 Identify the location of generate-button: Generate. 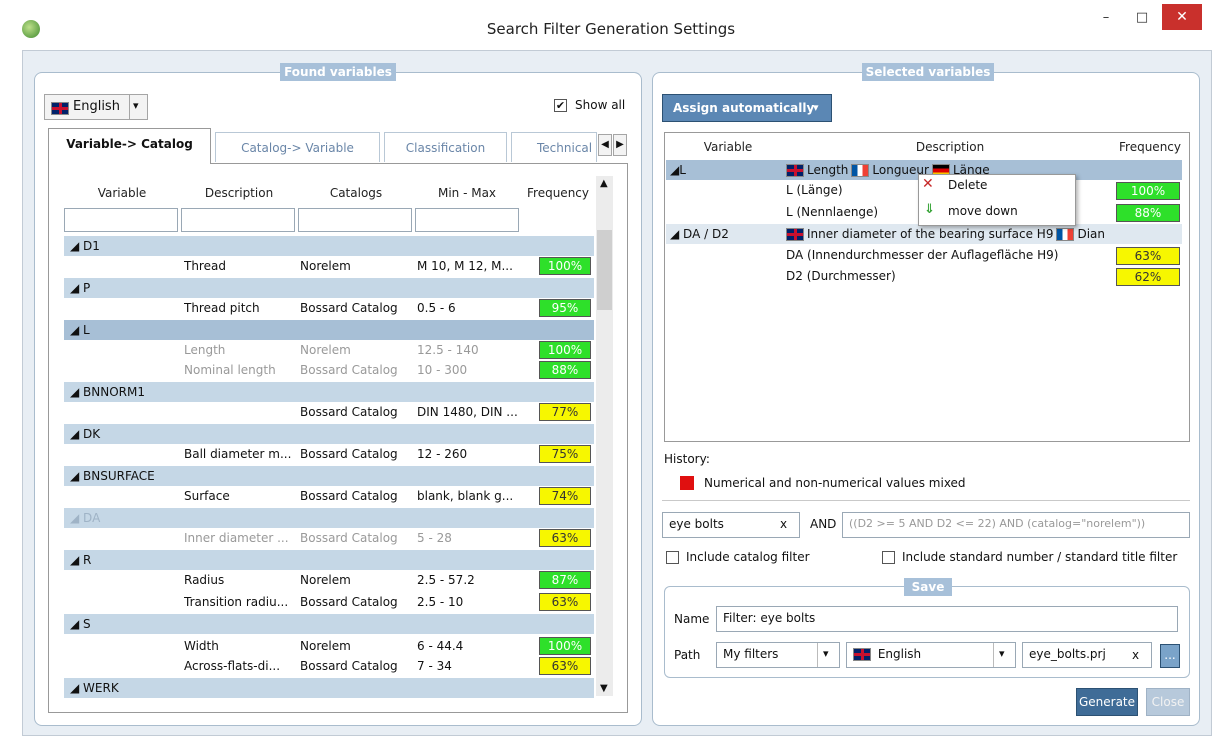
(1107, 702).